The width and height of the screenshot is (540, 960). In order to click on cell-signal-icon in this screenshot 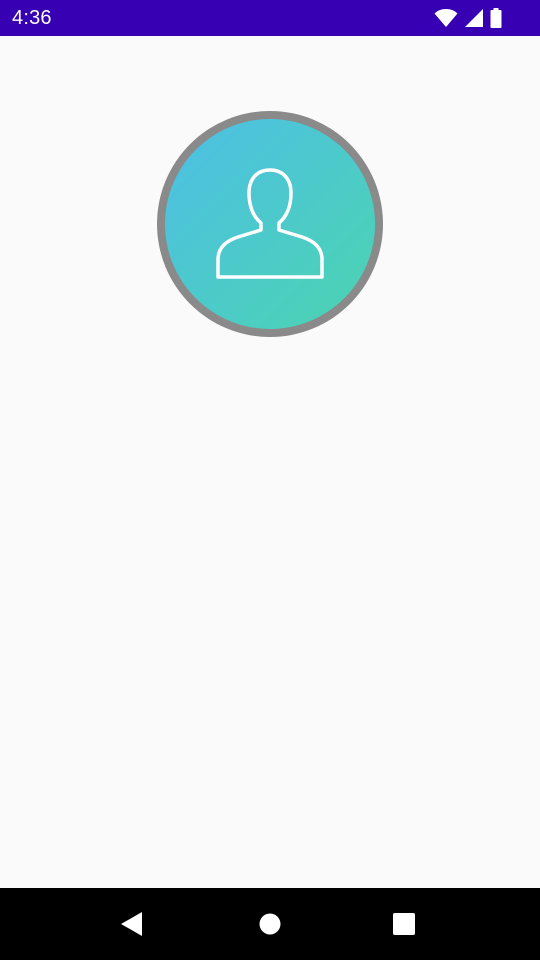, I will do `click(474, 18)`.